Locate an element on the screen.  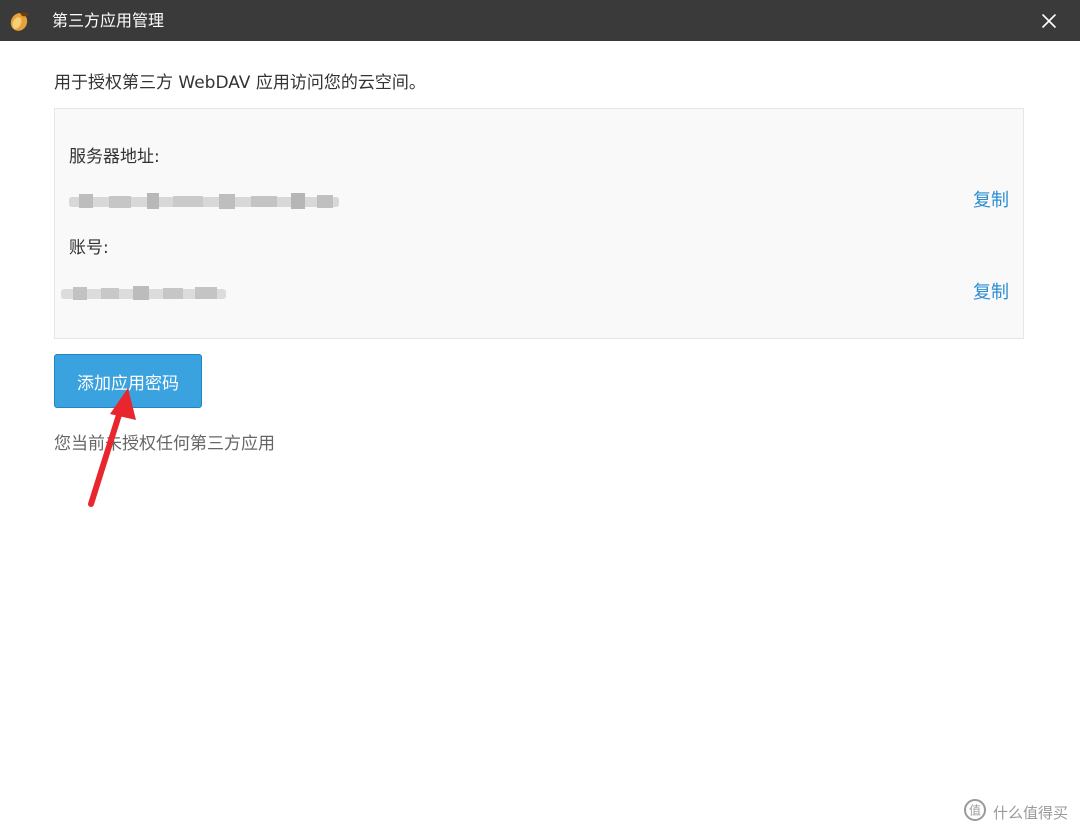
watermark: 值 什么值得买 is located at coordinates (1015, 812).